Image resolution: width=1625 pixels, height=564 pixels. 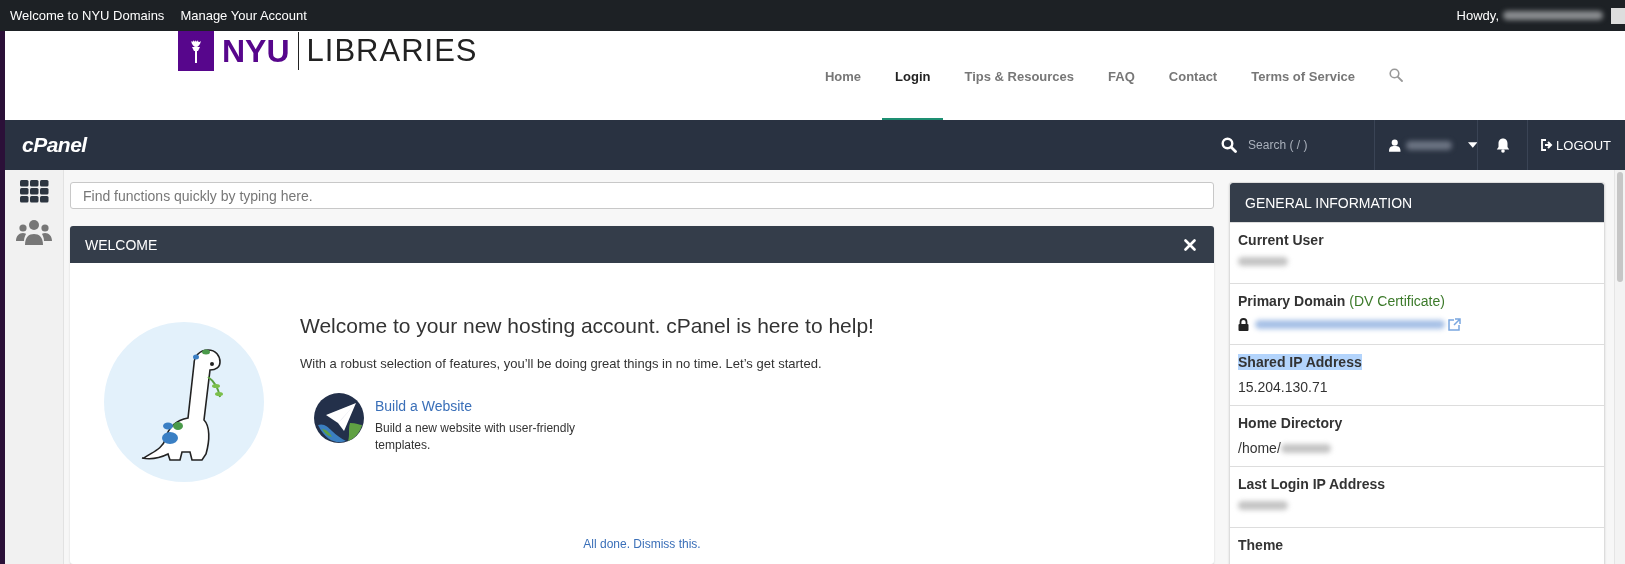 I want to click on welcome-text: With a robust selection of features, you’ll be doing great things in no time. Let’s get started., so click(x=561, y=363).